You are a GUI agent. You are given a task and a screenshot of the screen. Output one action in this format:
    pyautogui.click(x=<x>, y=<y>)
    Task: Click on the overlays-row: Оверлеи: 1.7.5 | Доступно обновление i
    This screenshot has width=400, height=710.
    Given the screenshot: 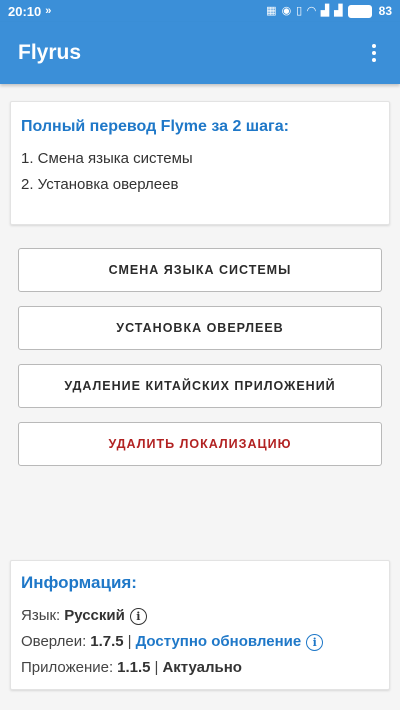 What is the action you would take?
    pyautogui.click(x=200, y=642)
    